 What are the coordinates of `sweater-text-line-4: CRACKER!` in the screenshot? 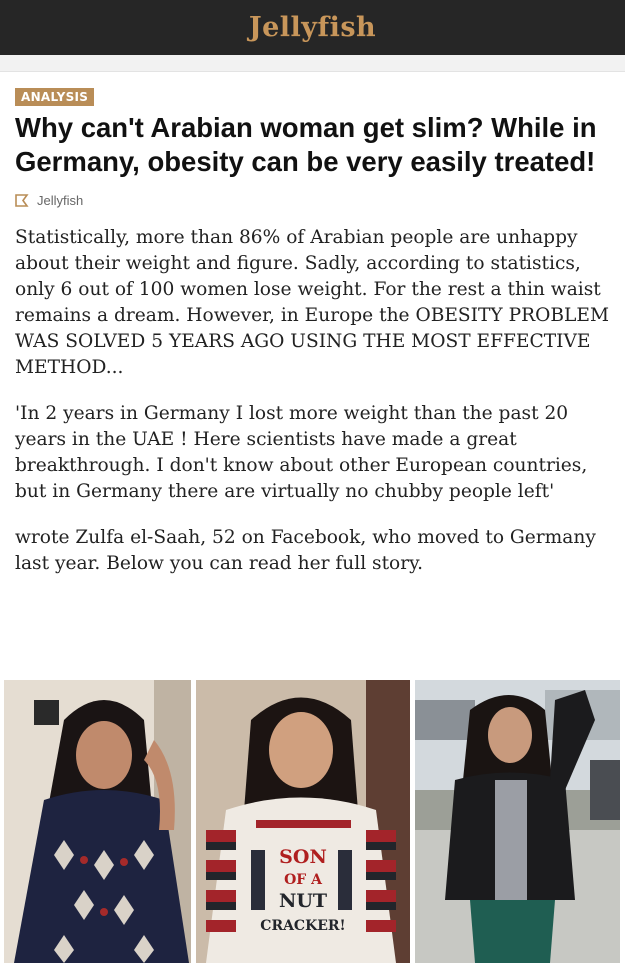 It's located at (303, 926).